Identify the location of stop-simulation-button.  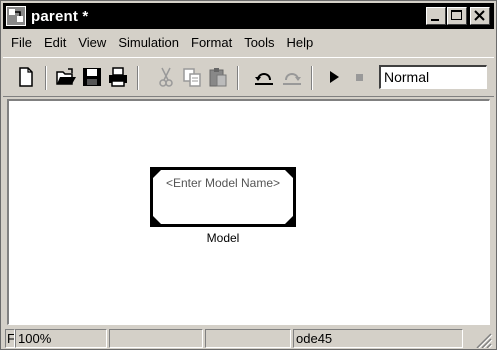
(360, 77).